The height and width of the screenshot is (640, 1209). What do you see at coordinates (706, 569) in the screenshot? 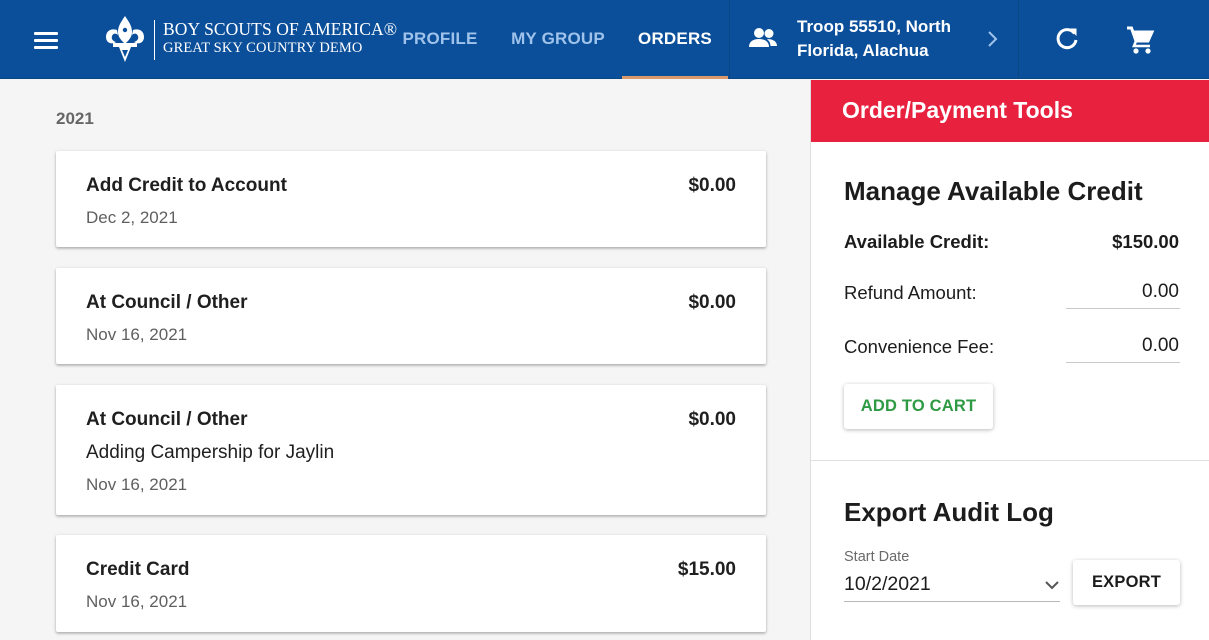
I see `order-amount: $15.00` at bounding box center [706, 569].